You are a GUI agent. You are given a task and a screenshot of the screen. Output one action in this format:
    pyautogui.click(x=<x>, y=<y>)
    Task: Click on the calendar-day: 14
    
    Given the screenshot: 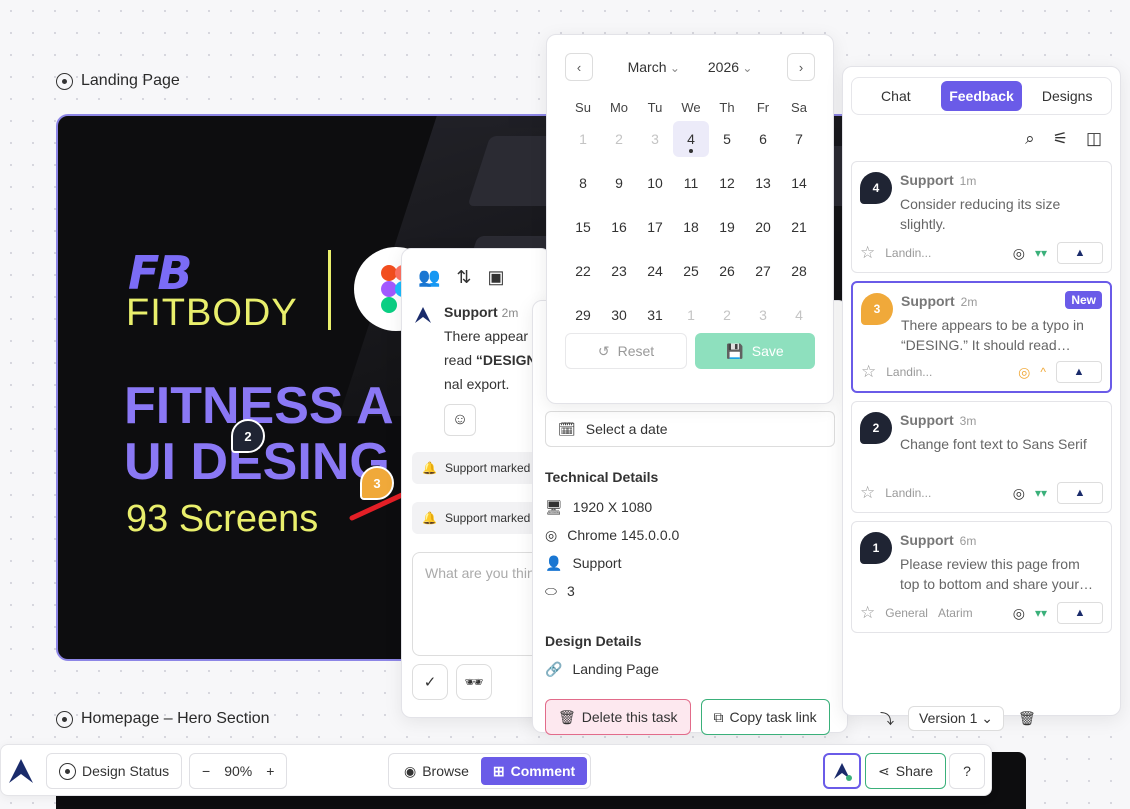 What is the action you would take?
    pyautogui.click(x=799, y=187)
    